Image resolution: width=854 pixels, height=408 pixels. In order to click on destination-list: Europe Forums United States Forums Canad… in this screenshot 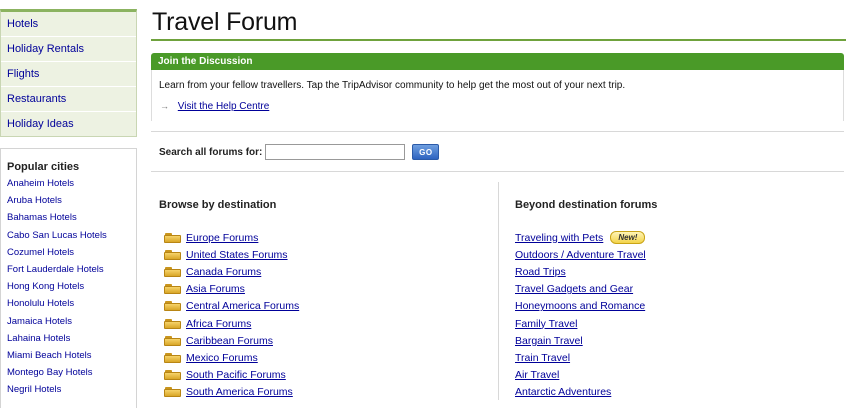, I will do `click(231, 315)`.